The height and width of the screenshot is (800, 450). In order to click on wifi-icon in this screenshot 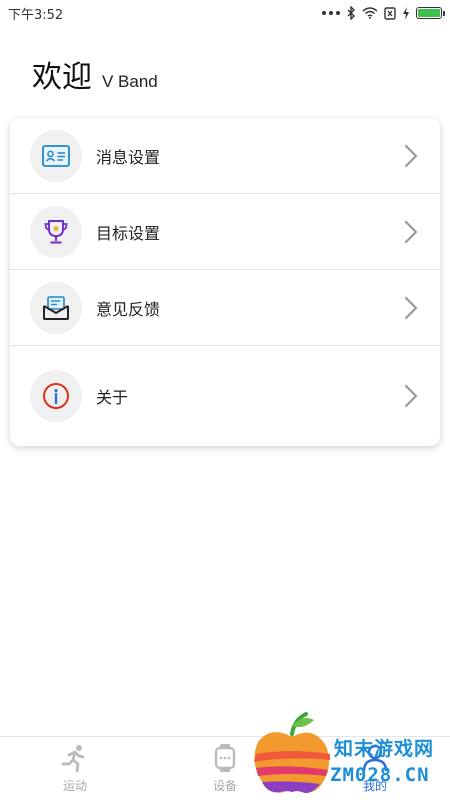, I will do `click(370, 13)`.